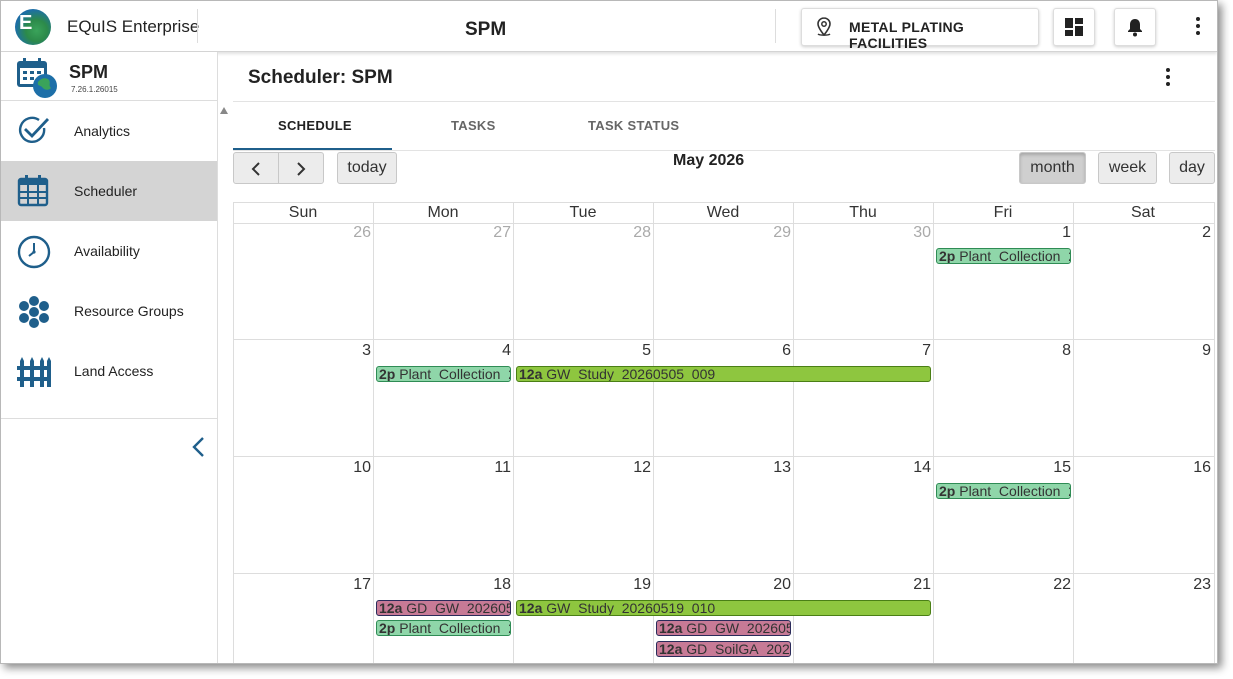  I want to click on sidebar-item-scheduler: Scheduler, so click(109, 191).